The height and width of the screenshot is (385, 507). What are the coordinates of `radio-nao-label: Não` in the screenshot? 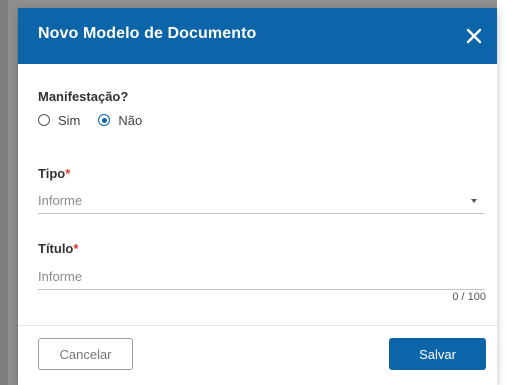 It's located at (130, 120).